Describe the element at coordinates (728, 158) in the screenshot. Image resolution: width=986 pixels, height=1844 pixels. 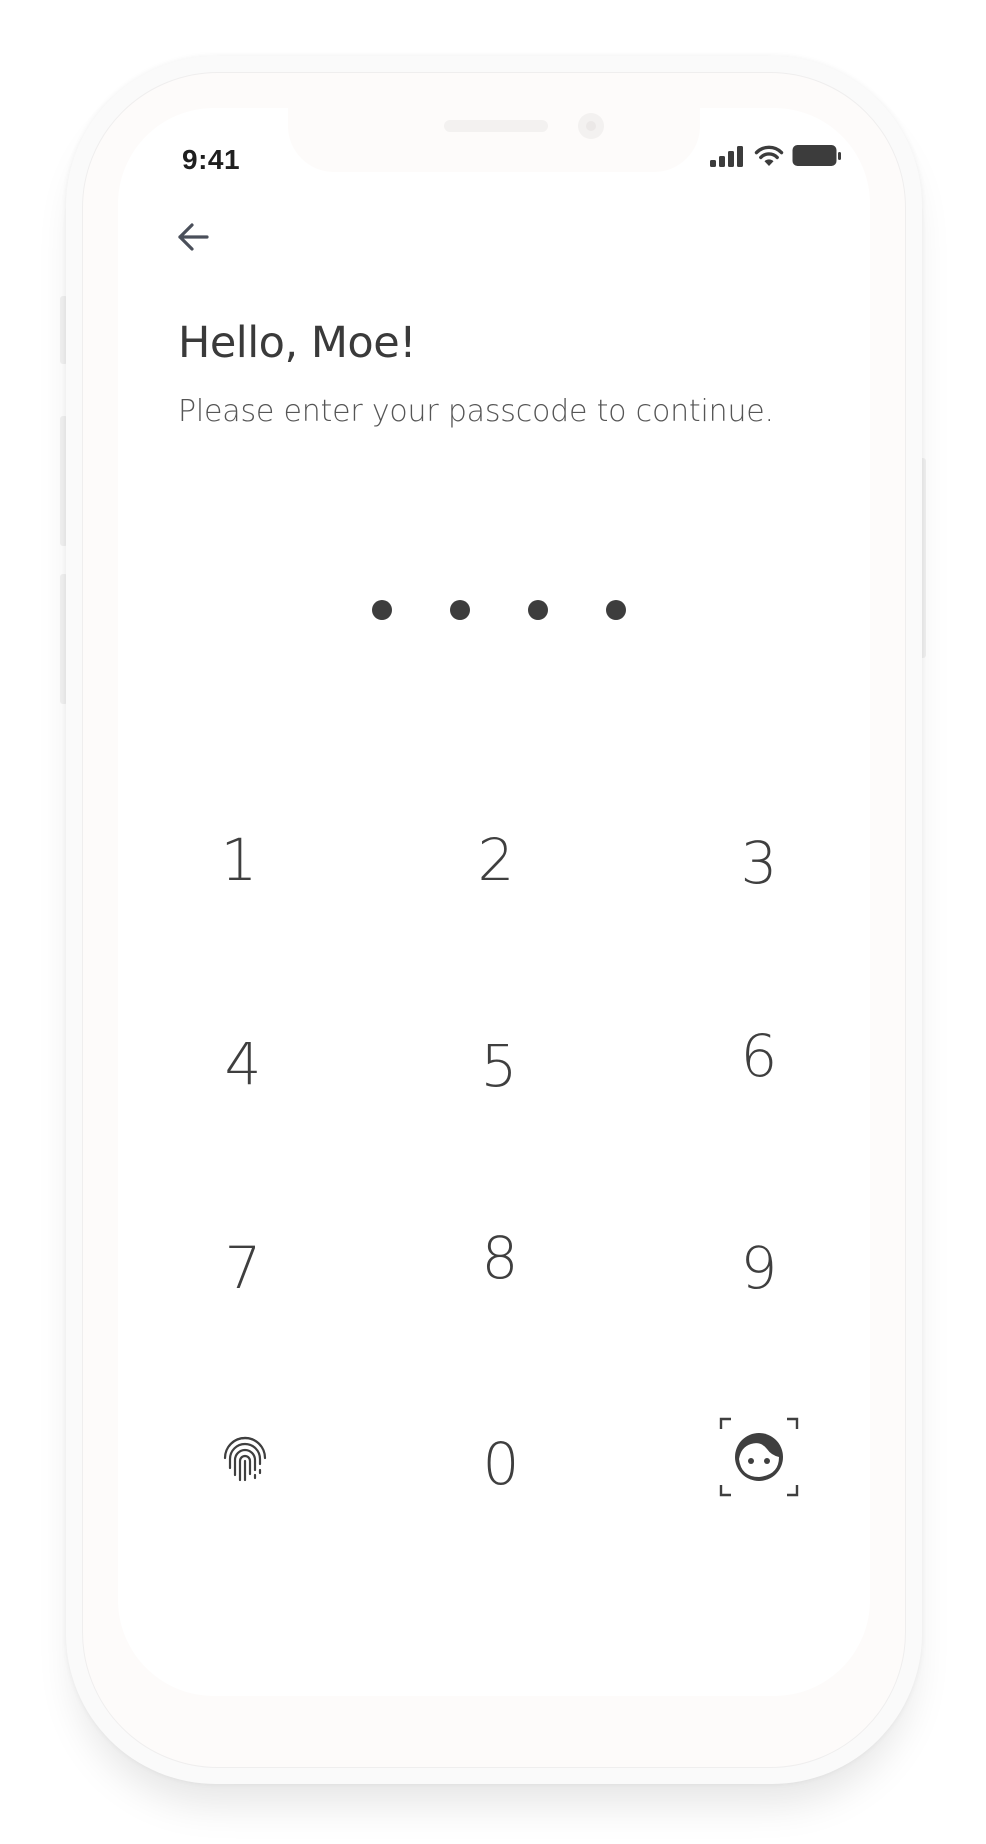
I see `signal-icon` at that location.